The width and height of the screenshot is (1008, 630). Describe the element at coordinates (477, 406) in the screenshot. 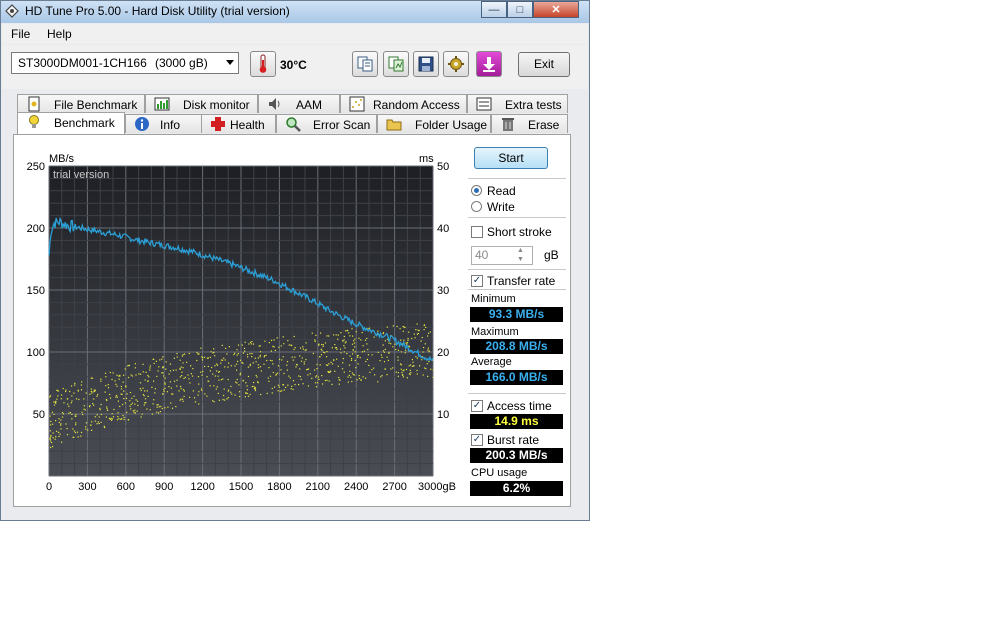

I see `access-time-checkbox: ✓` at that location.